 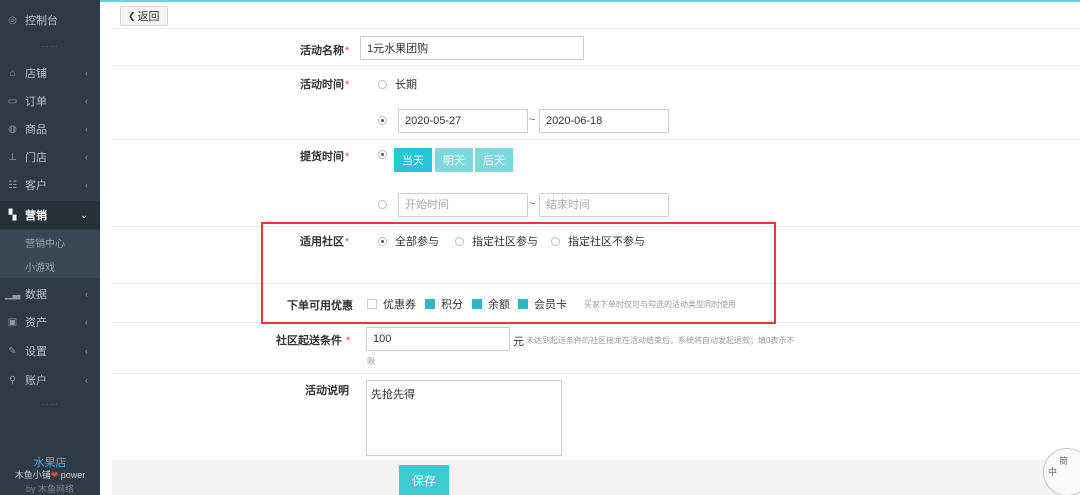 I want to click on goods-icon: ◍, so click(x=12, y=129).